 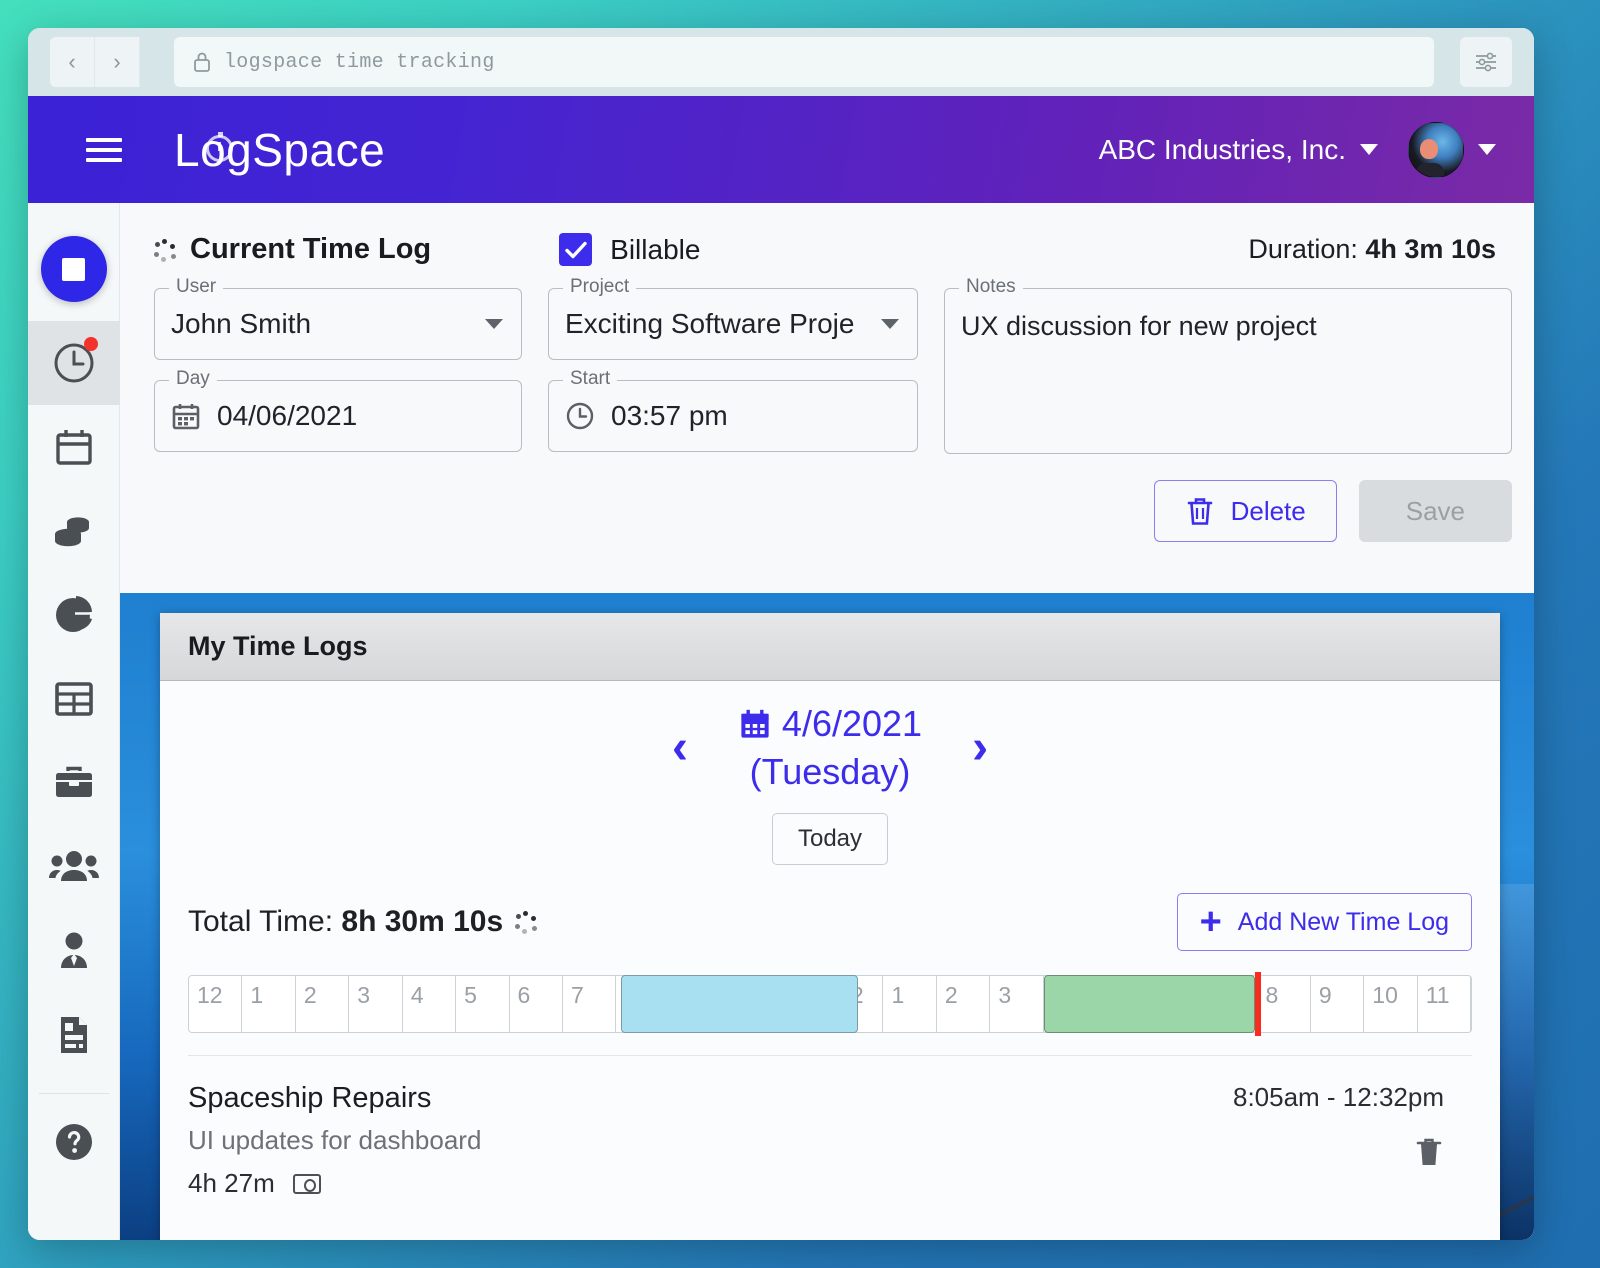 I want to click on timeline-hour-cell: 9, so click(x=1338, y=1004).